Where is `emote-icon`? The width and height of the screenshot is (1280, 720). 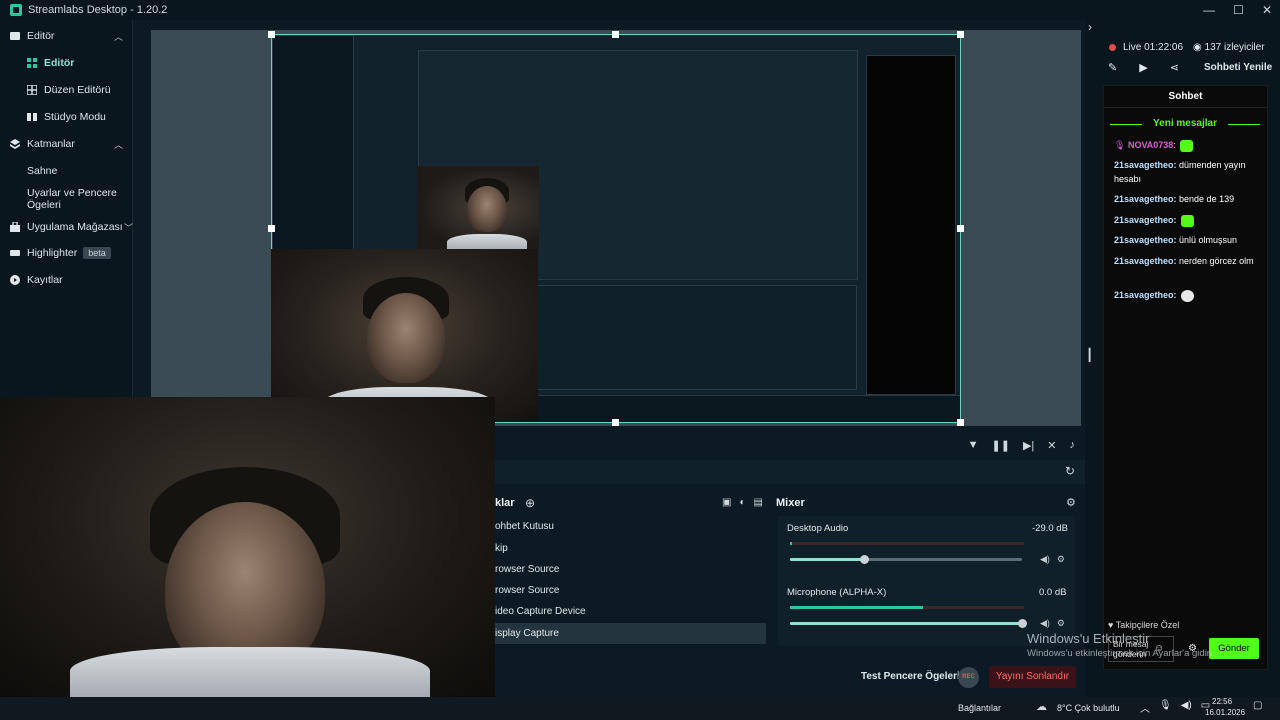
emote-icon is located at coordinates (1187, 295).